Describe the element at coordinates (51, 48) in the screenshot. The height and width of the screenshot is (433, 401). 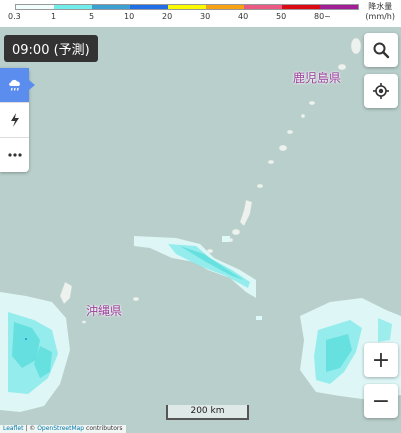
I see `forecast-time-label: 09:00 (予測)` at that location.